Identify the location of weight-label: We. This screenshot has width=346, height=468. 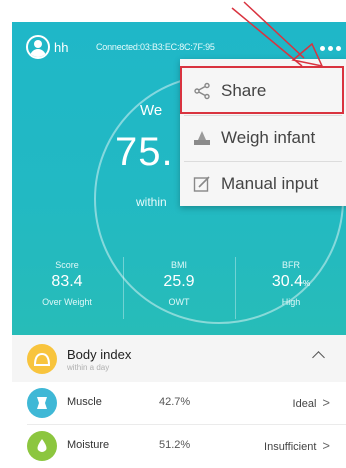
(151, 110).